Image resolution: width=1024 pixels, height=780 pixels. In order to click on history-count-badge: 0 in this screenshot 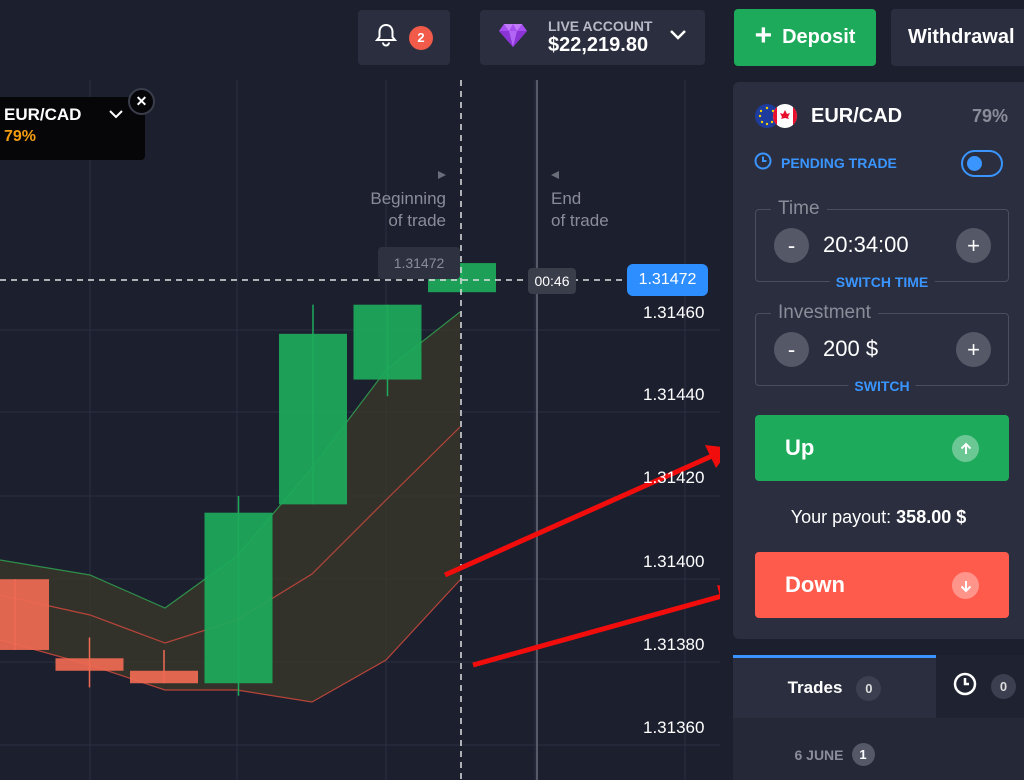, I will do `click(1003, 686)`.